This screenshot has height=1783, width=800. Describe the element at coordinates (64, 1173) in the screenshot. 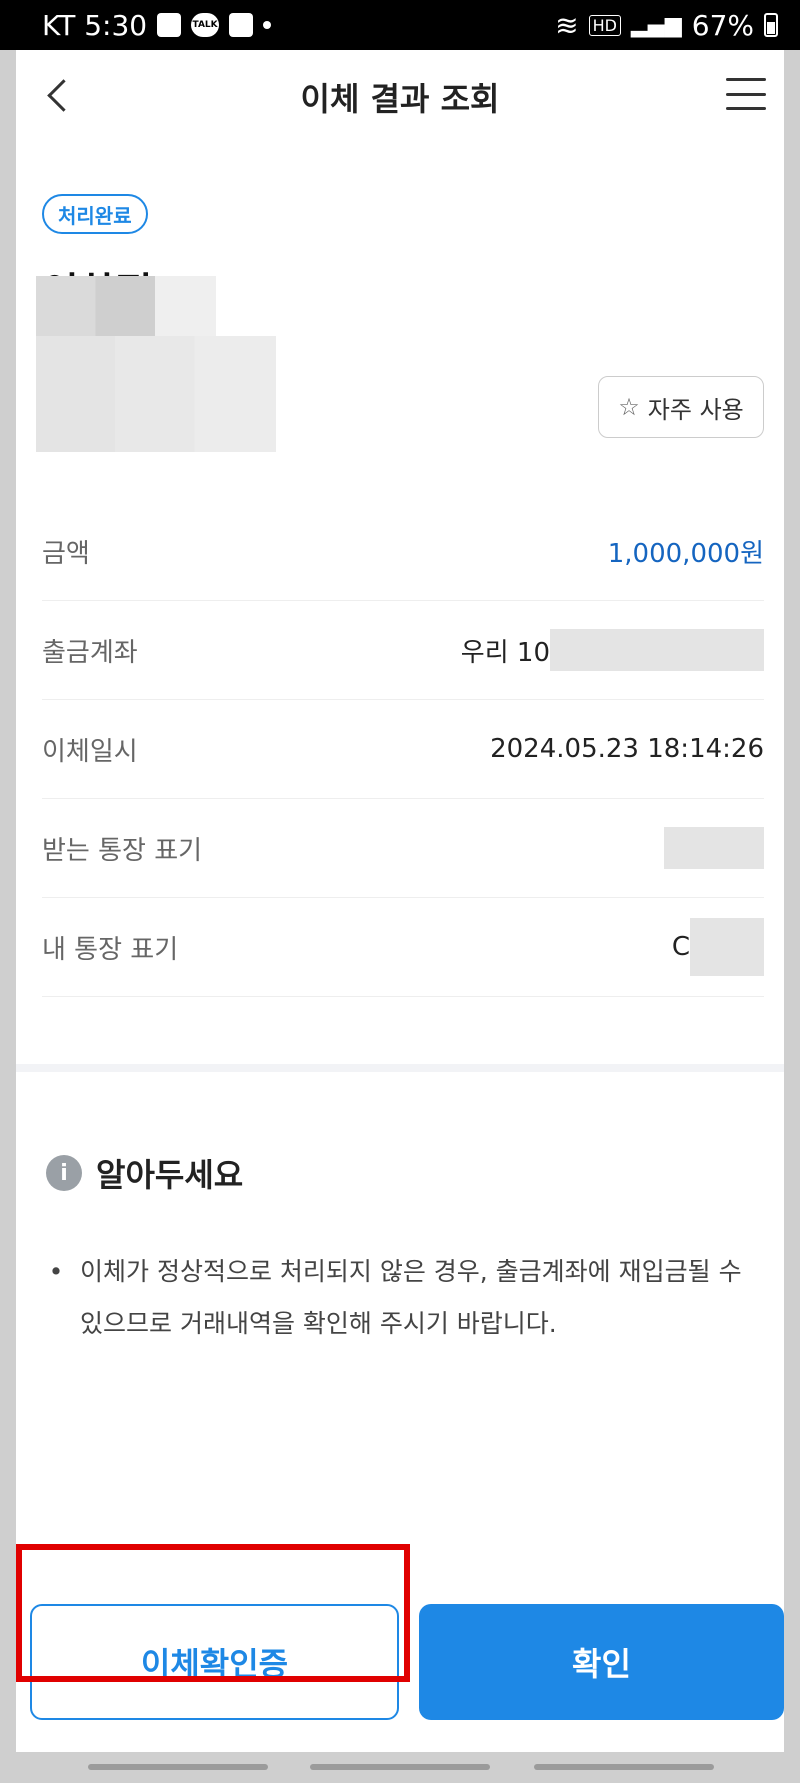

I see `info-icon: i` at that location.